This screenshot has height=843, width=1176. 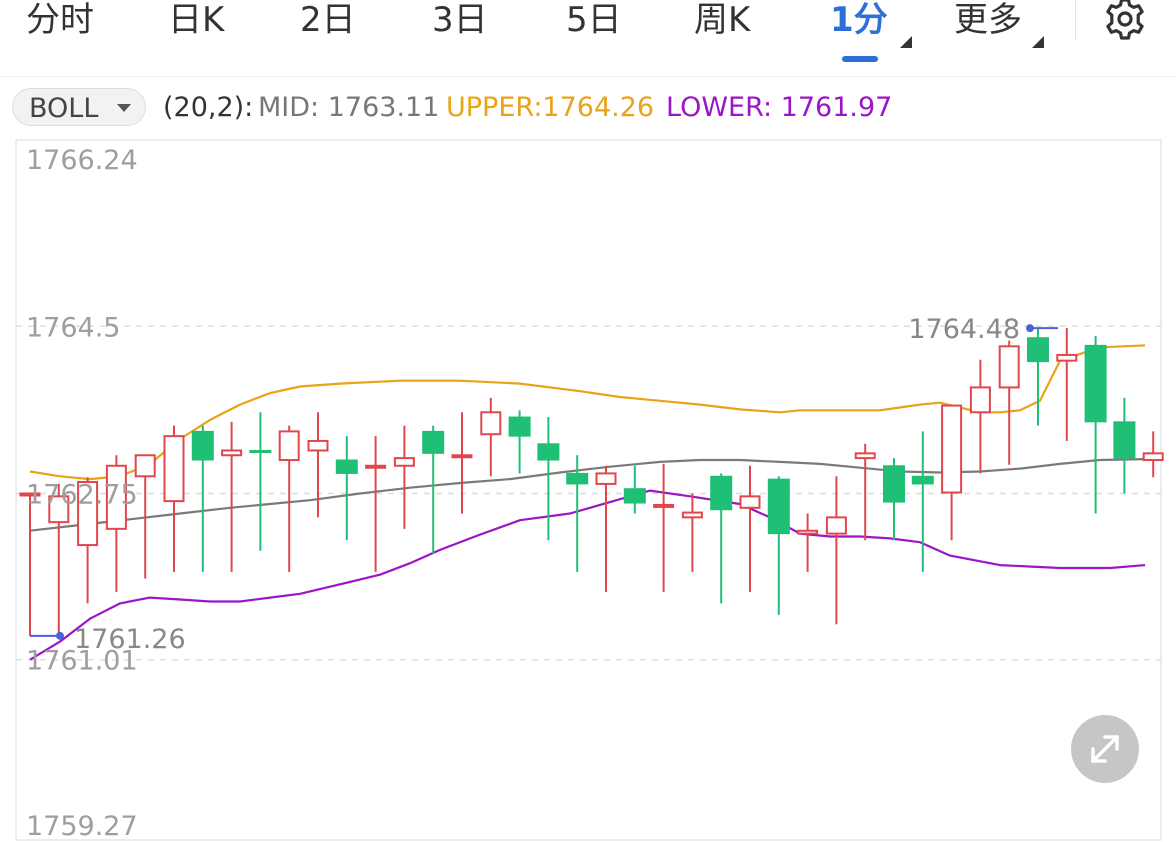 I want to click on tab-2-day: 2日, so click(x=328, y=22).